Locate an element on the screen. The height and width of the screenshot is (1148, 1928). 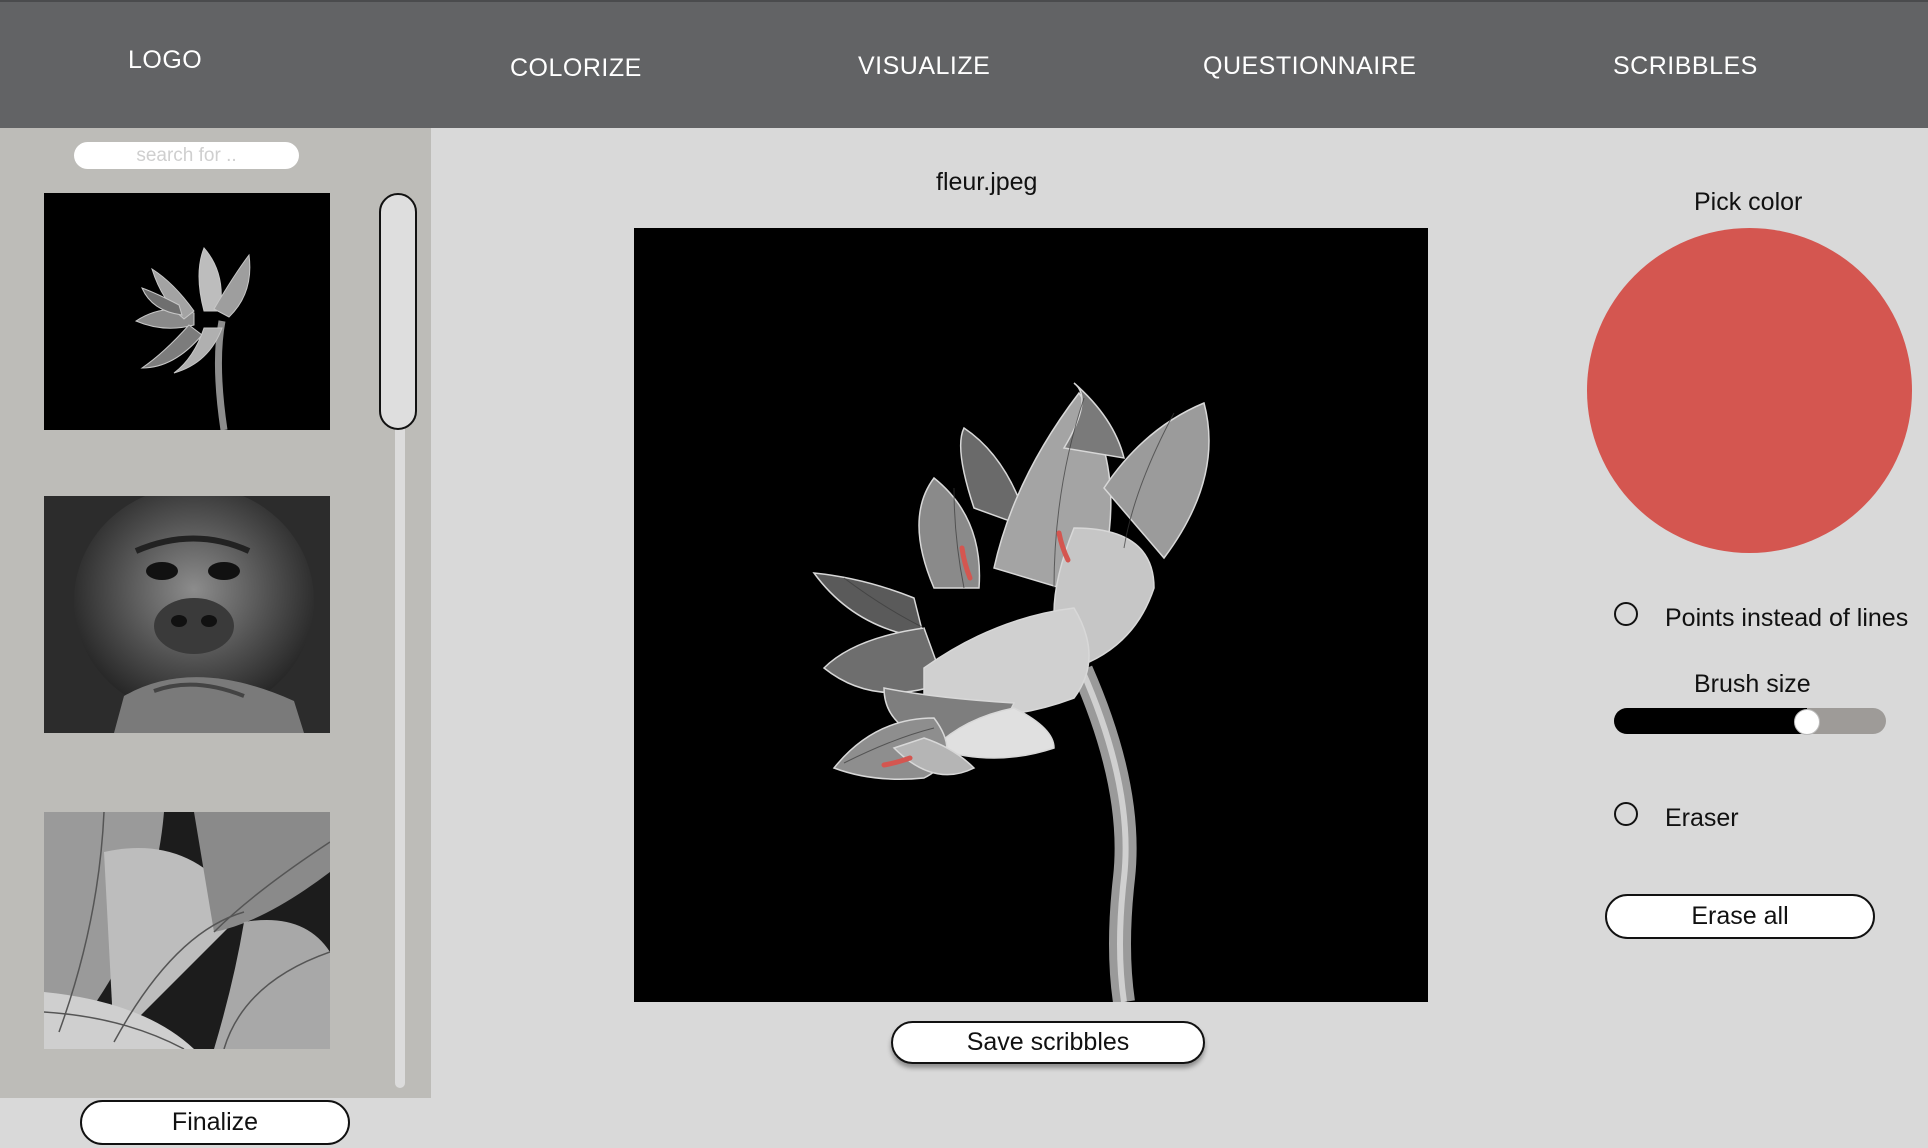
nav-link-visualize: VISUALIZE is located at coordinates (924, 66).